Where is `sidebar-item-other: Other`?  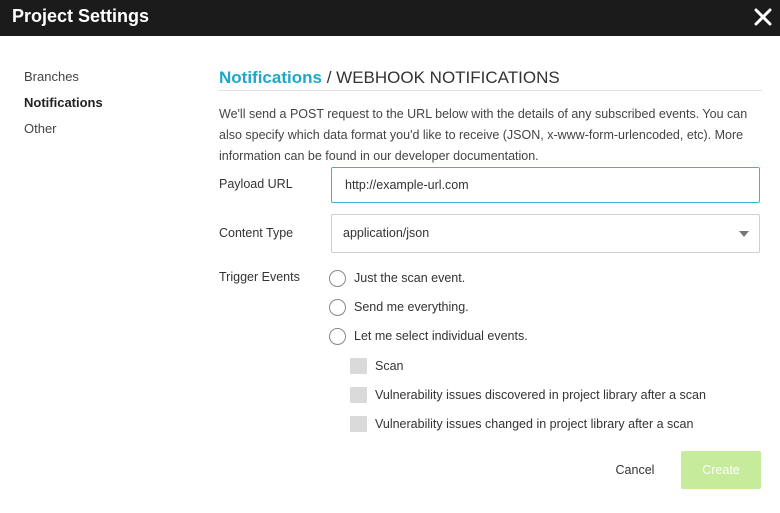 sidebar-item-other: Other is located at coordinates (40, 128).